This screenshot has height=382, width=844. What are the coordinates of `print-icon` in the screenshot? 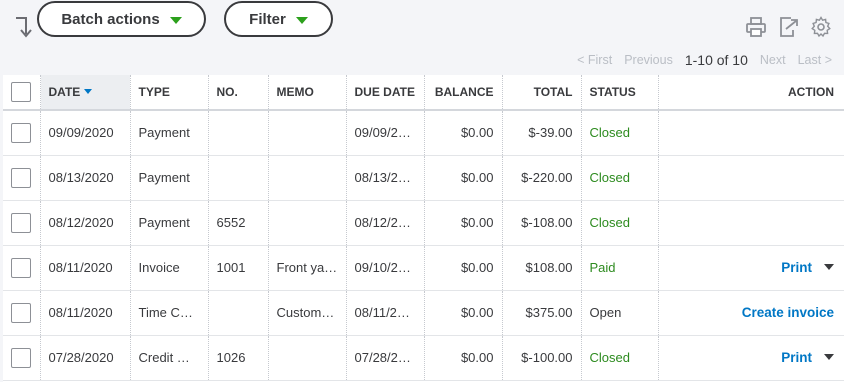 It's located at (756, 27).